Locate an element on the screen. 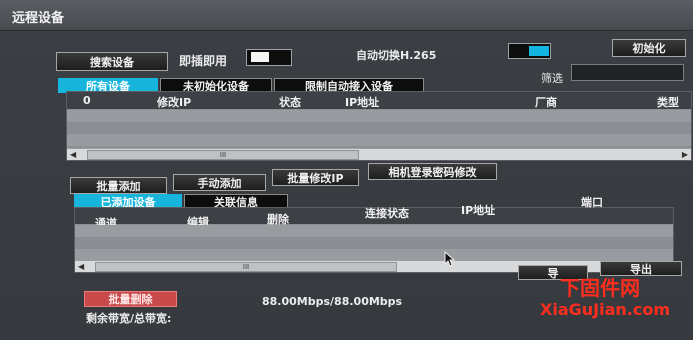 This screenshot has height=340, width=693. column-status: 状态 is located at coordinates (290, 102).